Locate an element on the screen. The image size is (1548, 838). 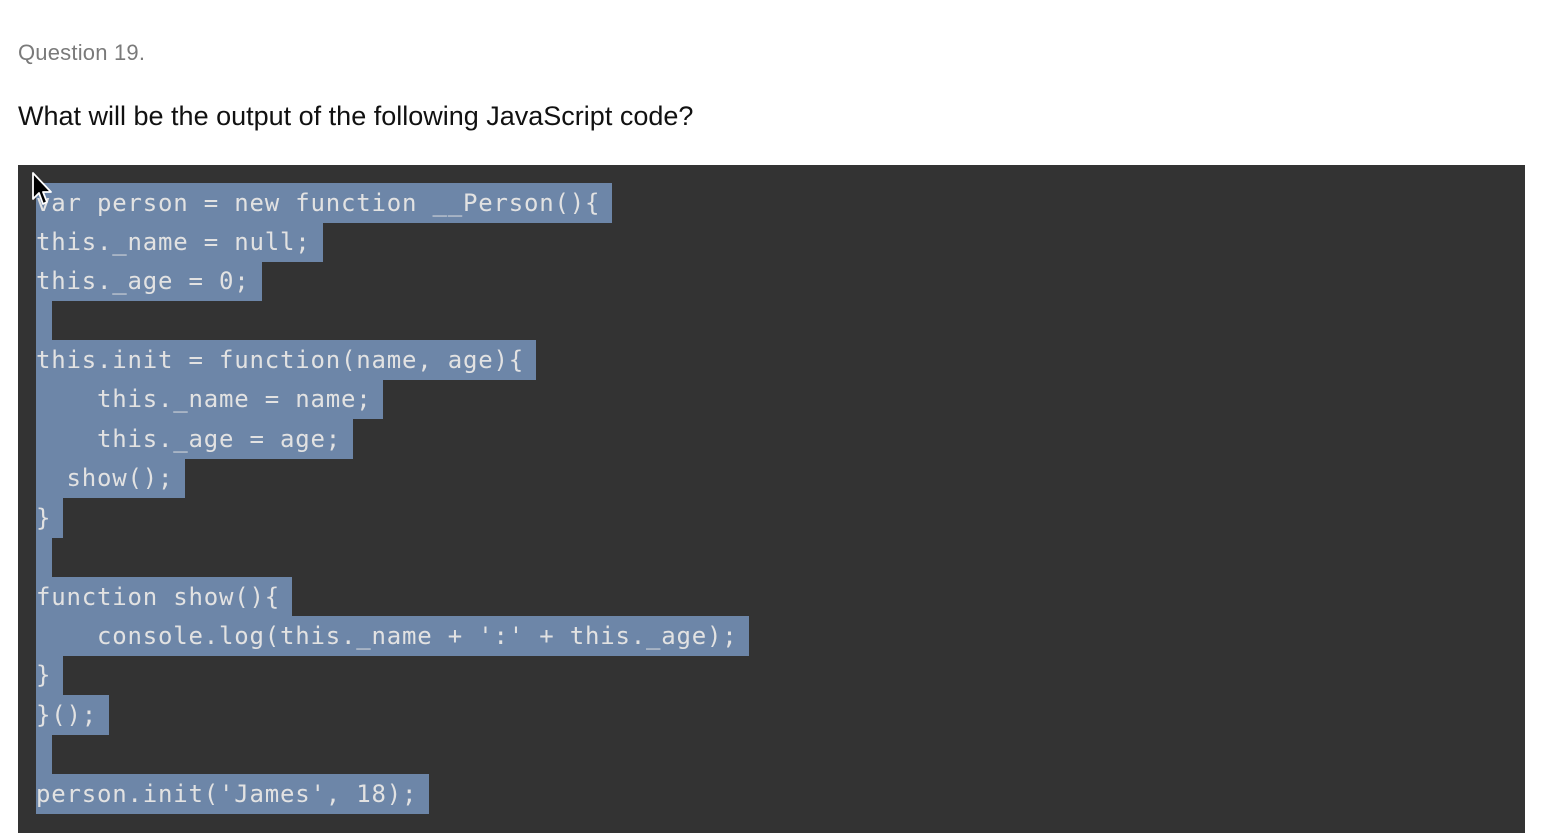
code-line: this._name = null; is located at coordinates (179, 242).